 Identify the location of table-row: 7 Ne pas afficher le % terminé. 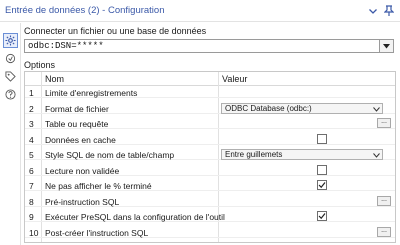
(210, 185).